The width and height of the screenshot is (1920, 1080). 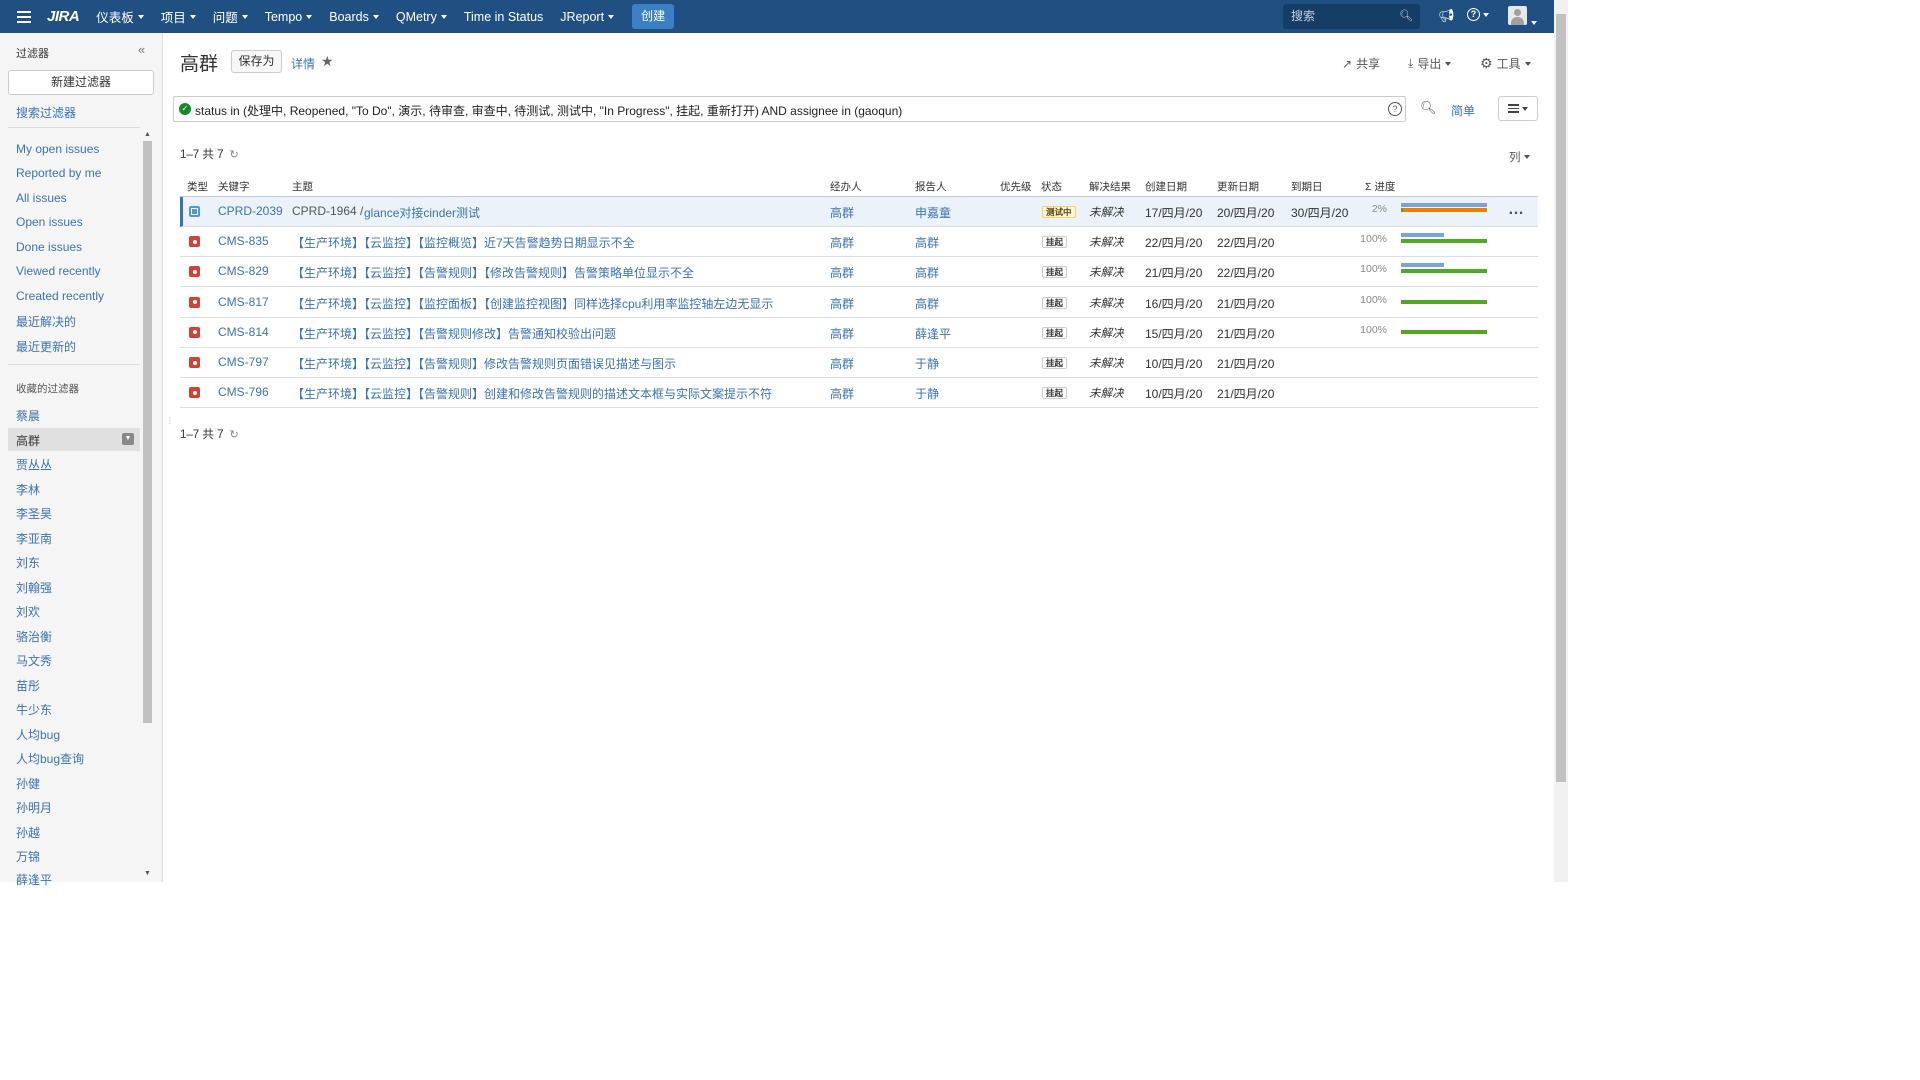 What do you see at coordinates (34, 538) in the screenshot?
I see `favorite-filter-item: 李亚南` at bounding box center [34, 538].